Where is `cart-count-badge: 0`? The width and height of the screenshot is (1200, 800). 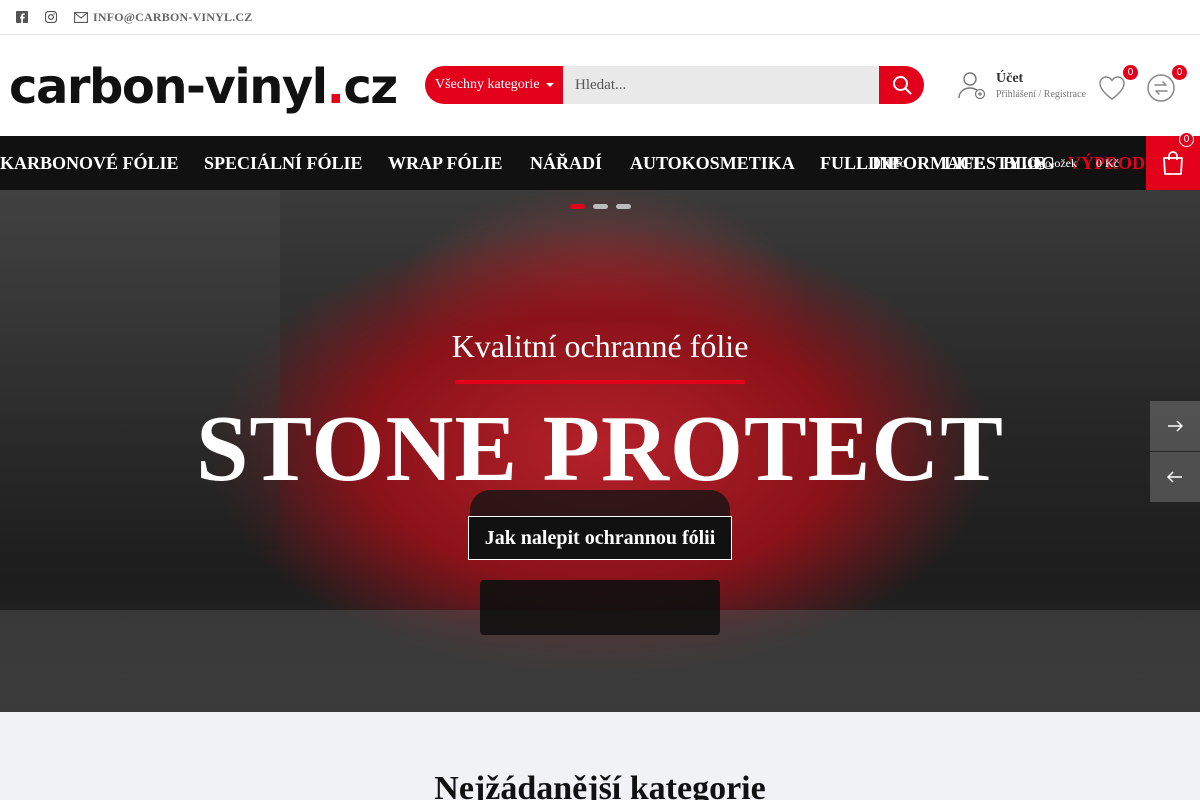 cart-count-badge: 0 is located at coordinates (1186, 139).